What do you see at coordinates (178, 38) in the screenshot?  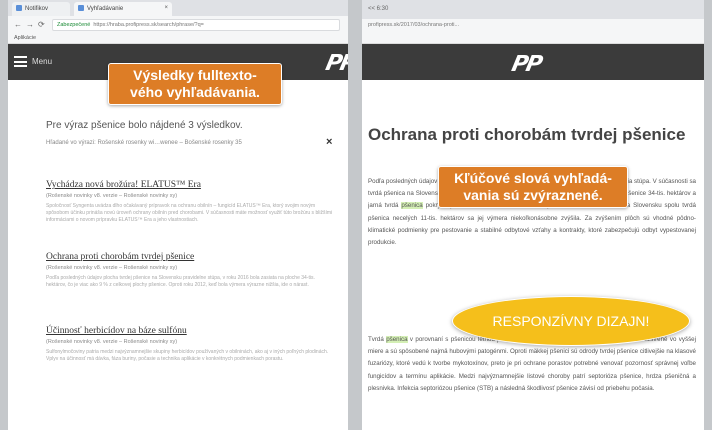 I see `bookmarks-bar: Aplikácie` at bounding box center [178, 38].